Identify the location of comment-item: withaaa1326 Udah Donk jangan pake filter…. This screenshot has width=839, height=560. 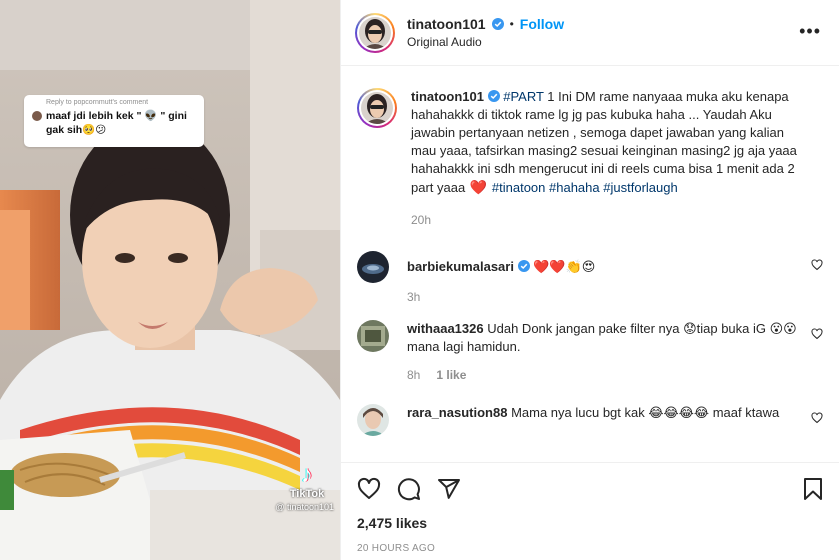
(590, 351).